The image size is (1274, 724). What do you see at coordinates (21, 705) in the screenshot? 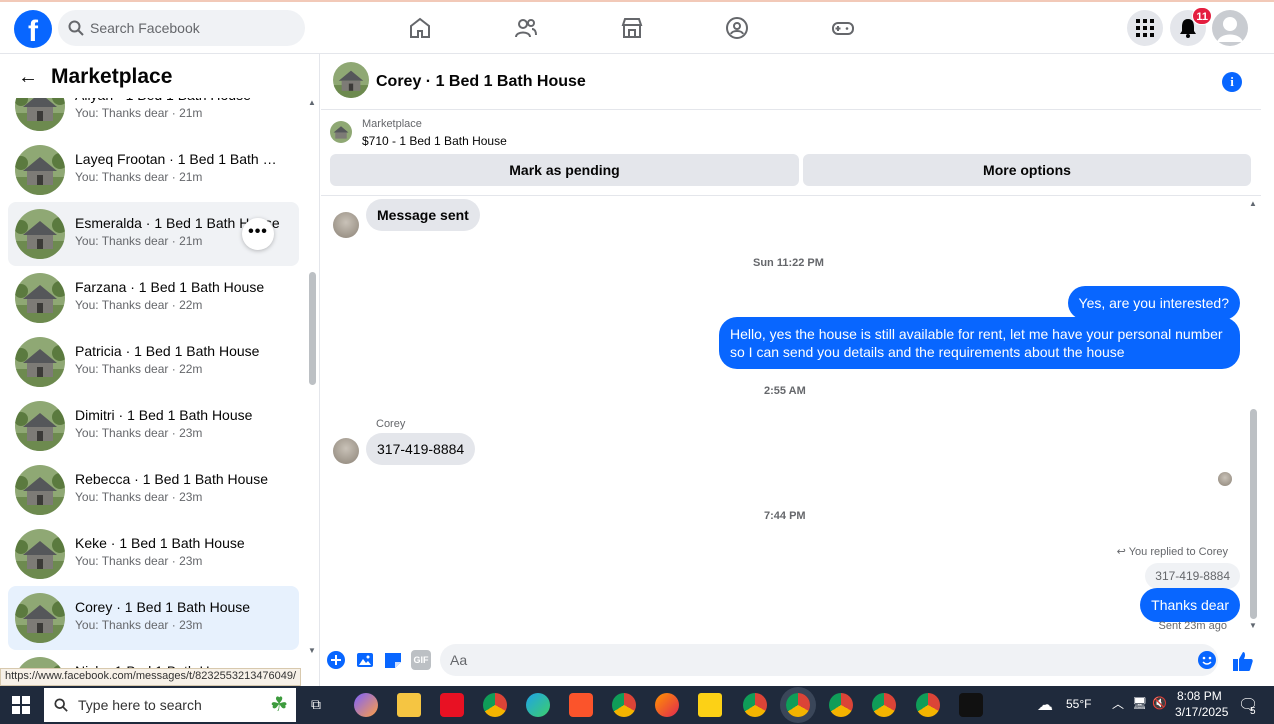
I see `windows-start-icon` at bounding box center [21, 705].